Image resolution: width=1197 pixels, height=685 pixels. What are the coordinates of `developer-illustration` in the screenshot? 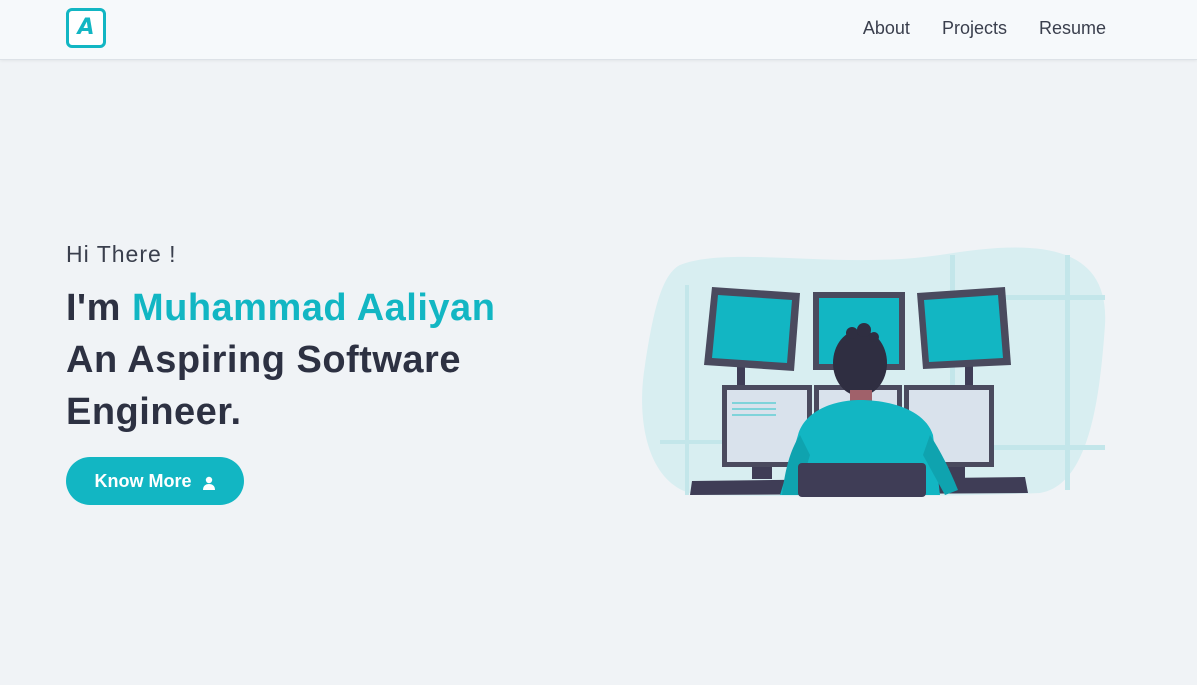 It's located at (875, 372).